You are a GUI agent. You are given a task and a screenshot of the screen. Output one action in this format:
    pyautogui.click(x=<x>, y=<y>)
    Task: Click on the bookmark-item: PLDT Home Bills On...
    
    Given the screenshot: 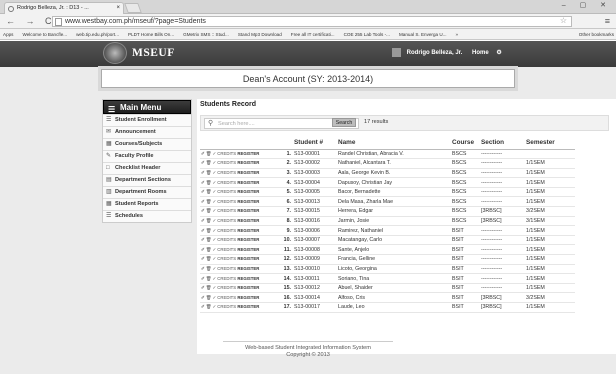 What is the action you would take?
    pyautogui.click(x=151, y=34)
    